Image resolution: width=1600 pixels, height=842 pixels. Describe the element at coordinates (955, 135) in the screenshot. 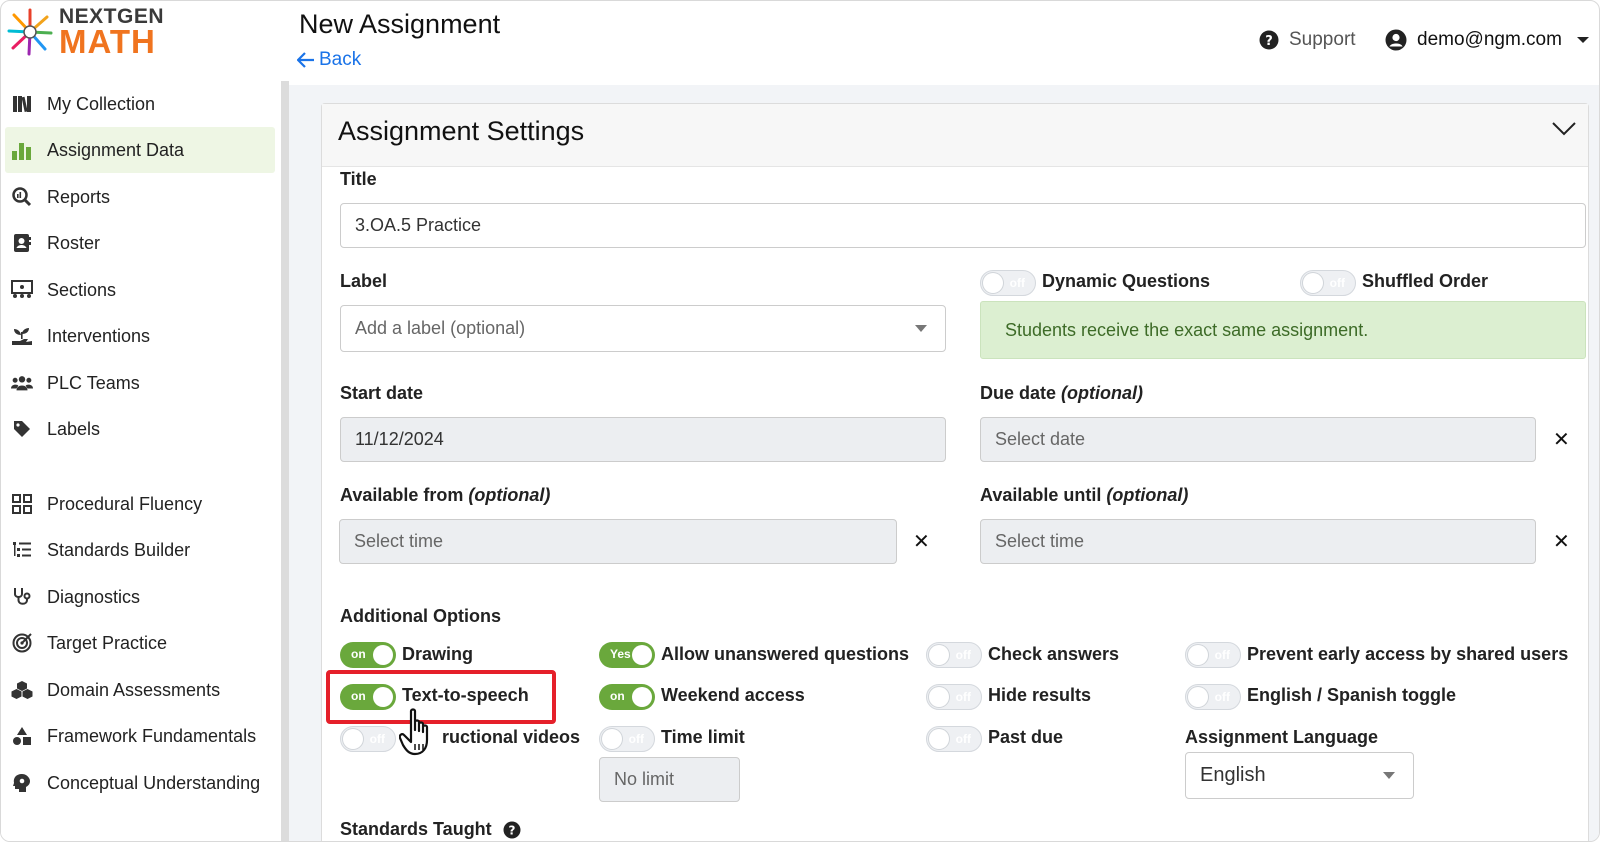

I see `card-header: Assignment Settings` at that location.